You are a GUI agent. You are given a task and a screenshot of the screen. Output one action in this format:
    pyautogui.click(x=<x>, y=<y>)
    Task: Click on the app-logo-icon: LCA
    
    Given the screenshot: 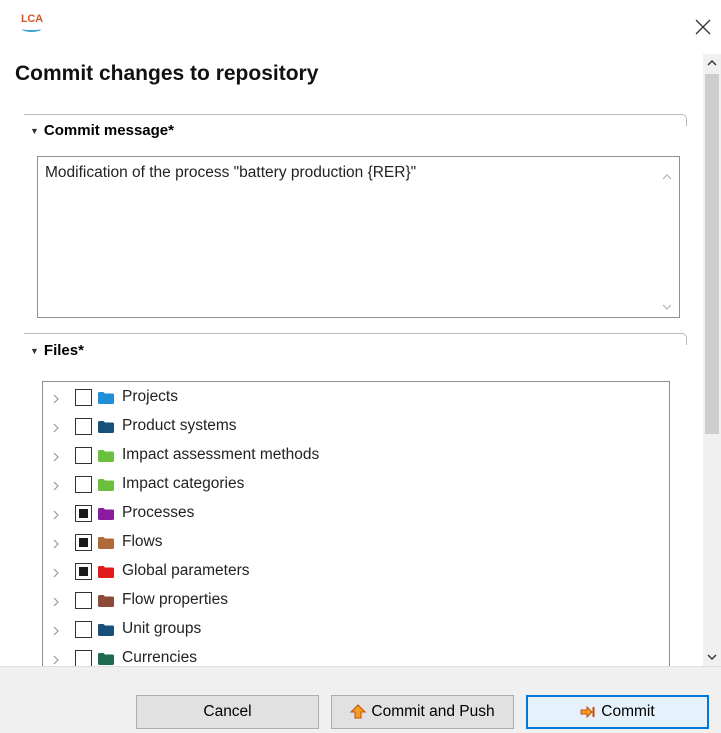 What is the action you would take?
    pyautogui.click(x=32, y=23)
    